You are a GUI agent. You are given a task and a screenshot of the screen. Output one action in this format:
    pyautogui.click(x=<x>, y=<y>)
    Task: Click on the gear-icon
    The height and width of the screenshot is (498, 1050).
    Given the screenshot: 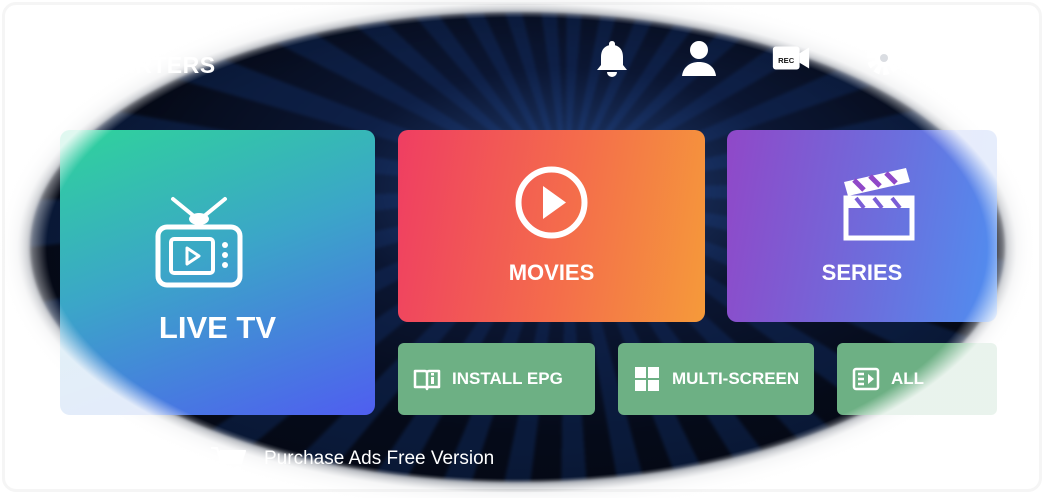 What is the action you would take?
    pyautogui.click(x=884, y=58)
    